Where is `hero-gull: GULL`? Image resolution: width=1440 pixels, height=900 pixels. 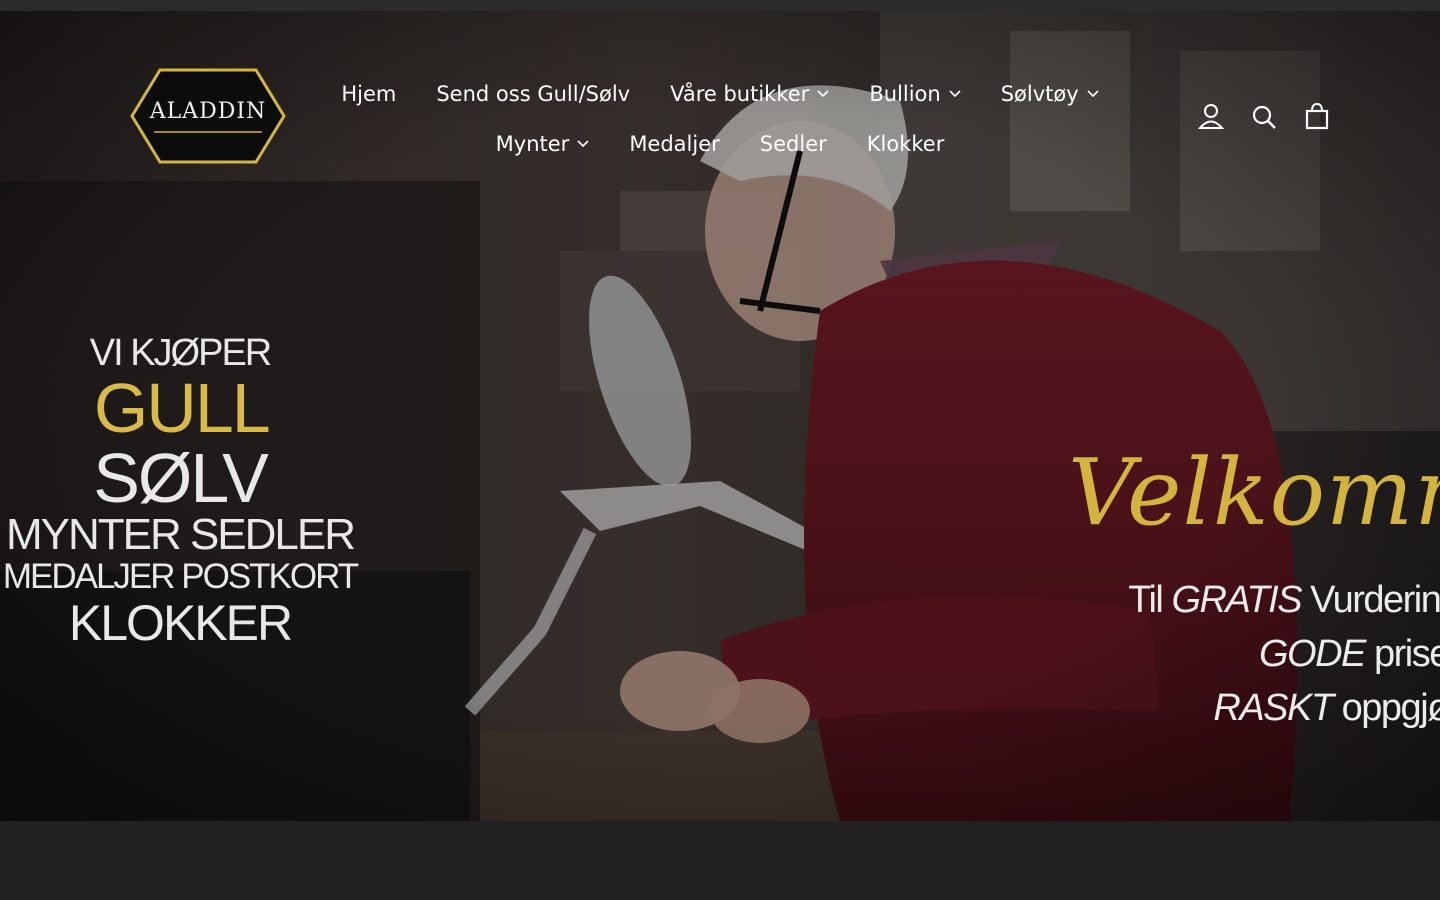
hero-gull: GULL is located at coordinates (180, 408).